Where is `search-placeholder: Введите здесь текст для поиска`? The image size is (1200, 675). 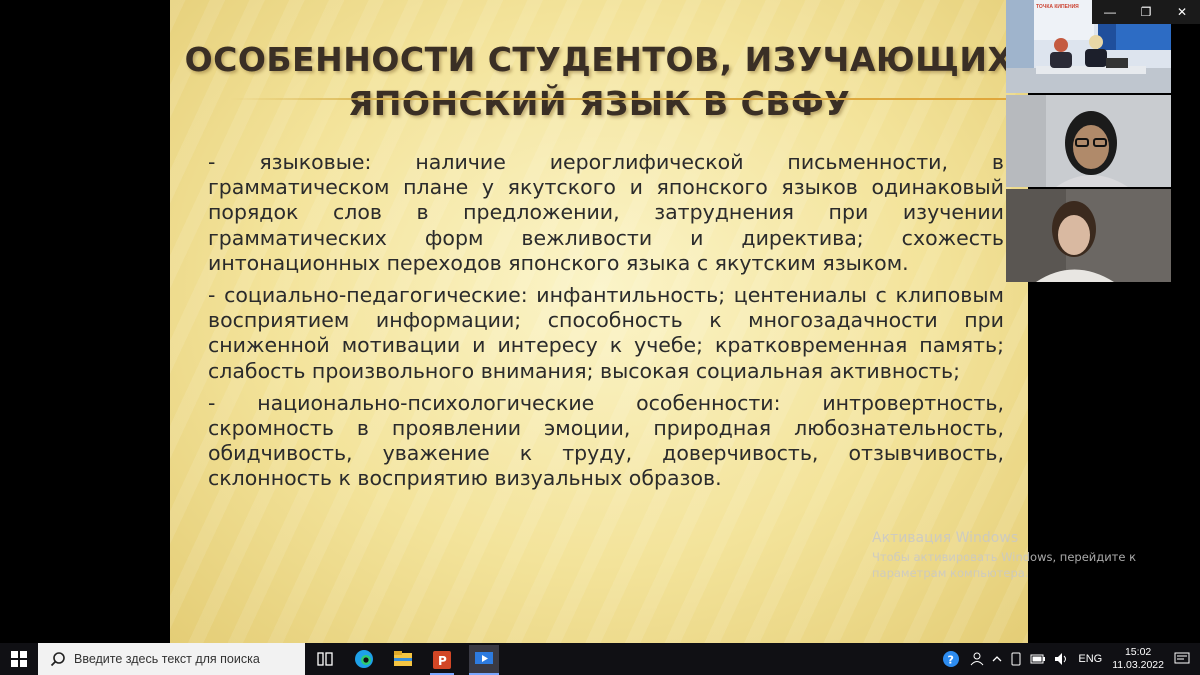
search-placeholder: Введите здесь текст для поиска is located at coordinates (167, 659).